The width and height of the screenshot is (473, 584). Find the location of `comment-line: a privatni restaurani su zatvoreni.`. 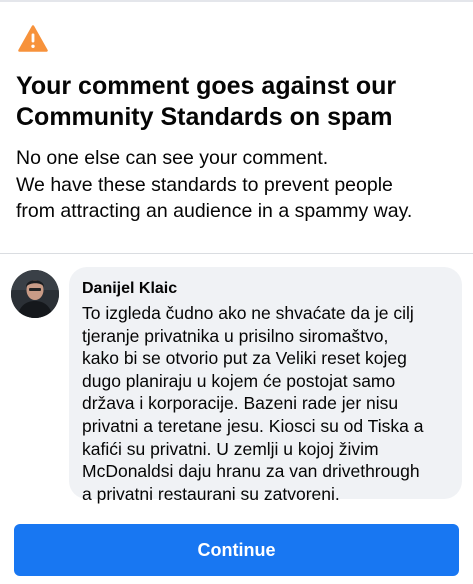

comment-line: a privatni restaurani su zatvoreni. is located at coordinates (211, 493).